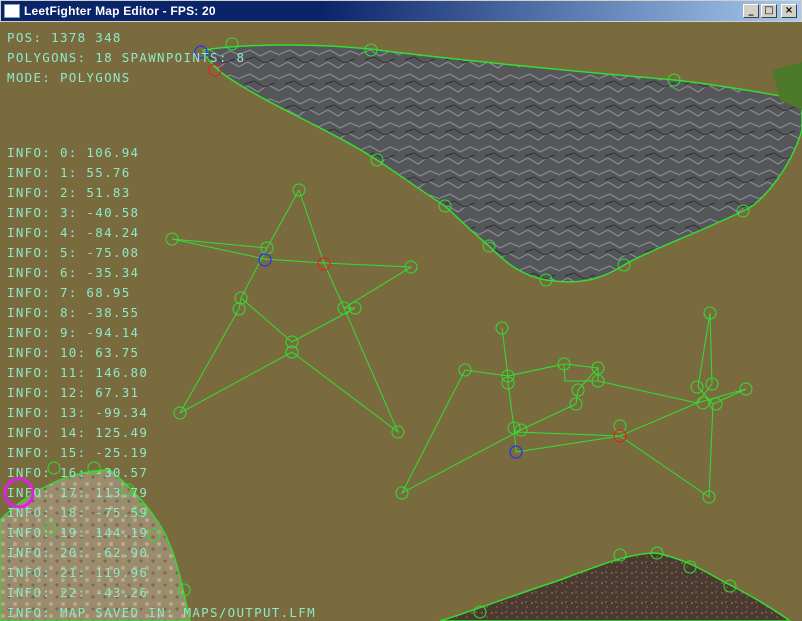  I want to click on info-line: Info: 14: 125.49, so click(78, 432).